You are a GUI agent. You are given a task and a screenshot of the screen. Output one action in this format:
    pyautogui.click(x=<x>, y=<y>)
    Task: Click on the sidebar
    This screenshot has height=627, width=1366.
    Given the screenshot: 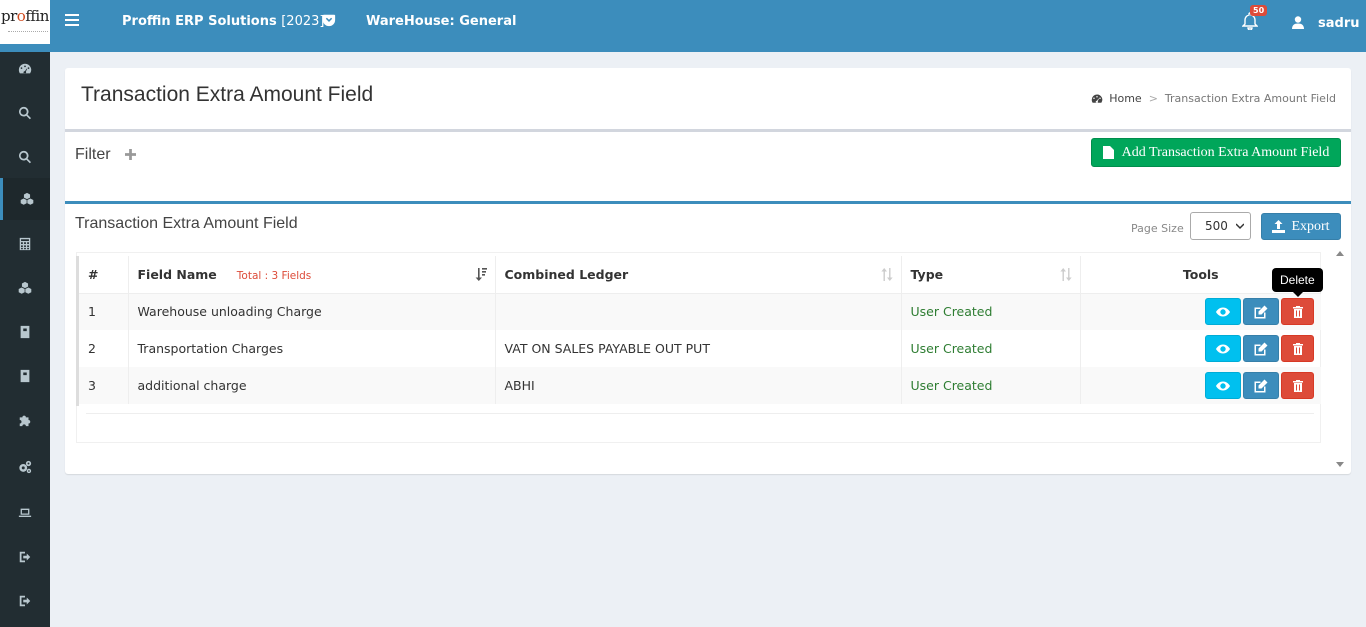 What is the action you would take?
    pyautogui.click(x=25, y=339)
    